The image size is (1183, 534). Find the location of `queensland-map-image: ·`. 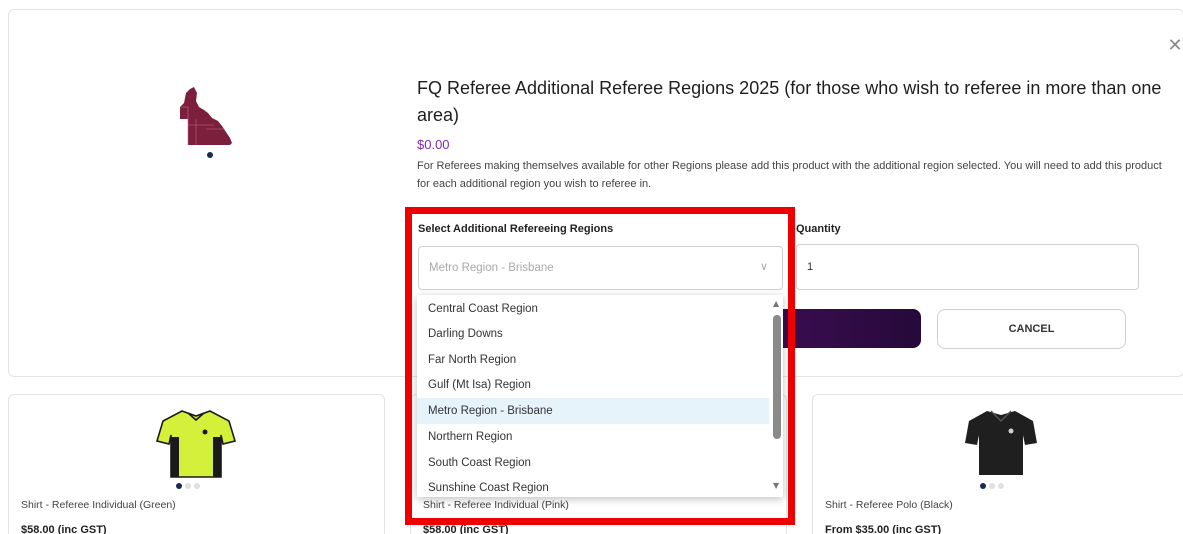

queensland-map-image: · is located at coordinates (206, 122).